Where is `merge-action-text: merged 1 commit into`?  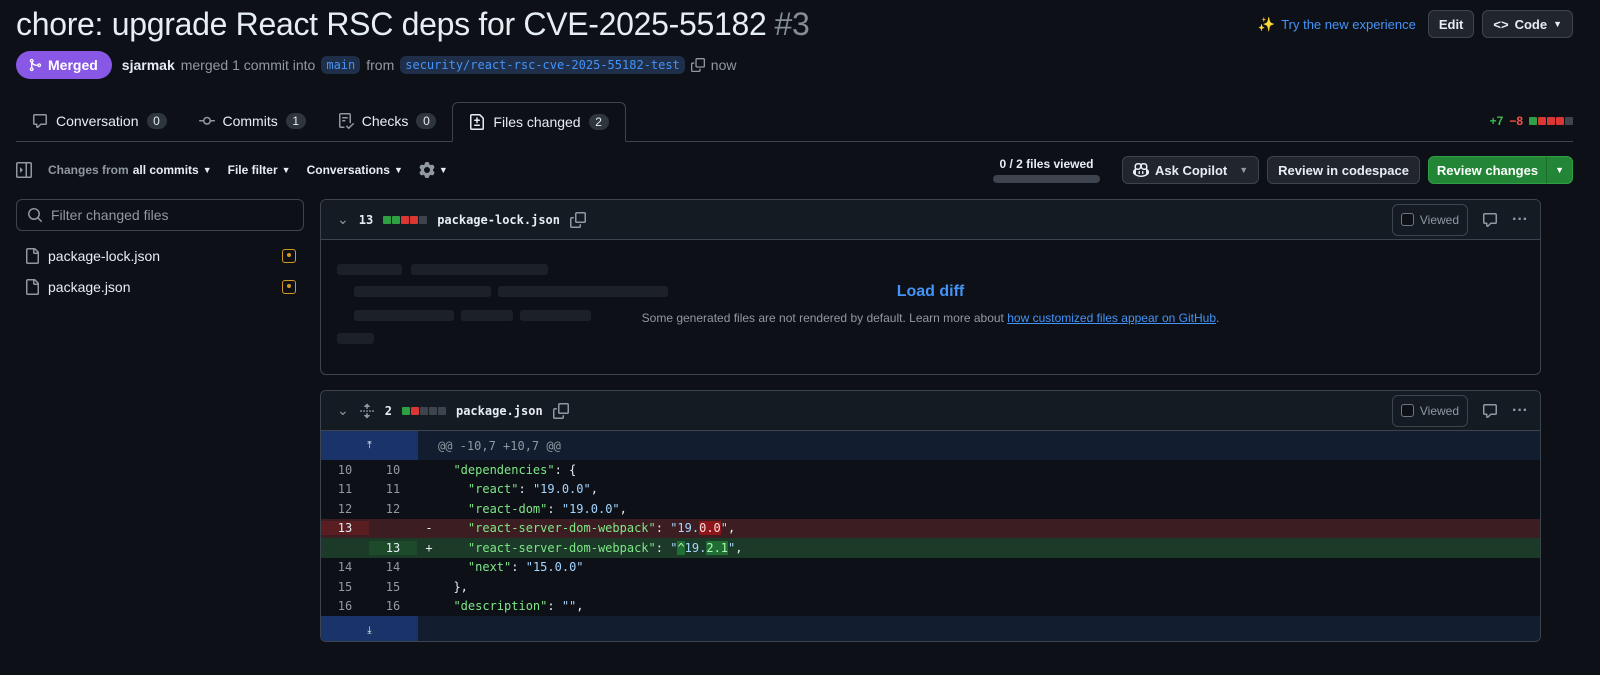
merge-action-text: merged 1 commit into is located at coordinates (248, 65).